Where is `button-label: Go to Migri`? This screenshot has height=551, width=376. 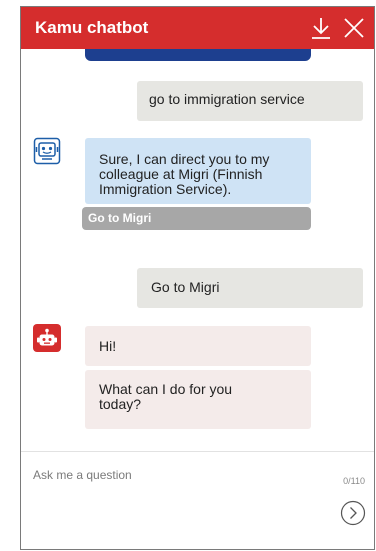
button-label: Go to Migri is located at coordinates (120, 218).